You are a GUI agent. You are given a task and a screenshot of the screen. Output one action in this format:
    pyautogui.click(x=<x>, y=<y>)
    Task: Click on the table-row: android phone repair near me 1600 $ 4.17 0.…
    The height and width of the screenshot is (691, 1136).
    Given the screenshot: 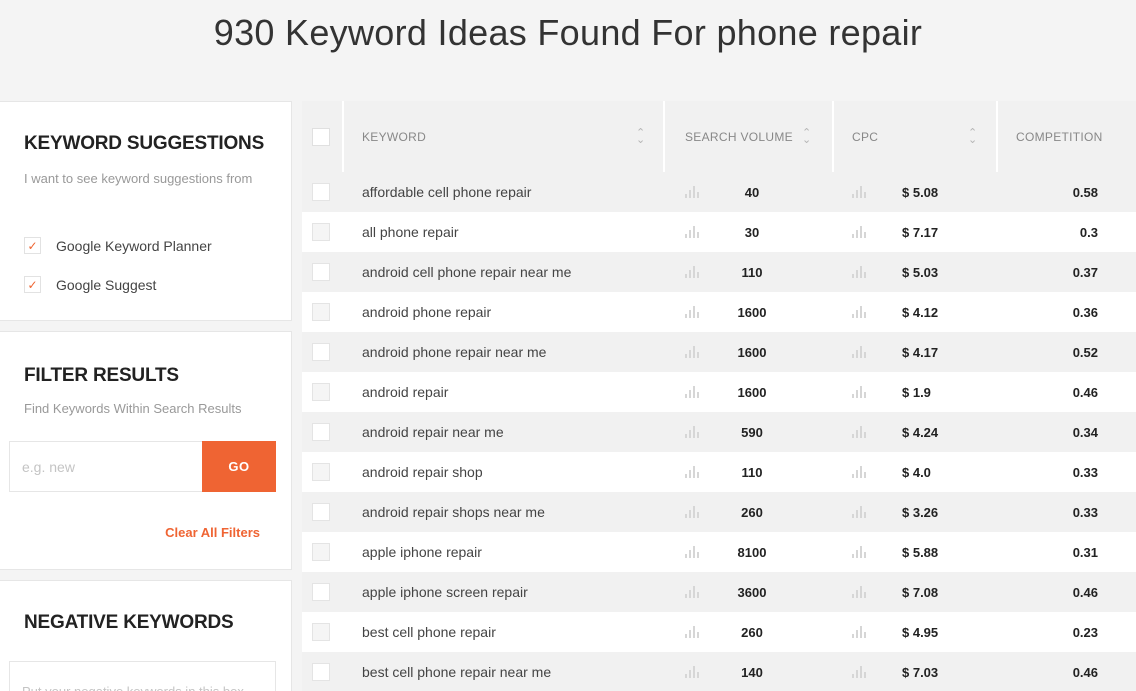 What is the action you would take?
    pyautogui.click(x=719, y=352)
    